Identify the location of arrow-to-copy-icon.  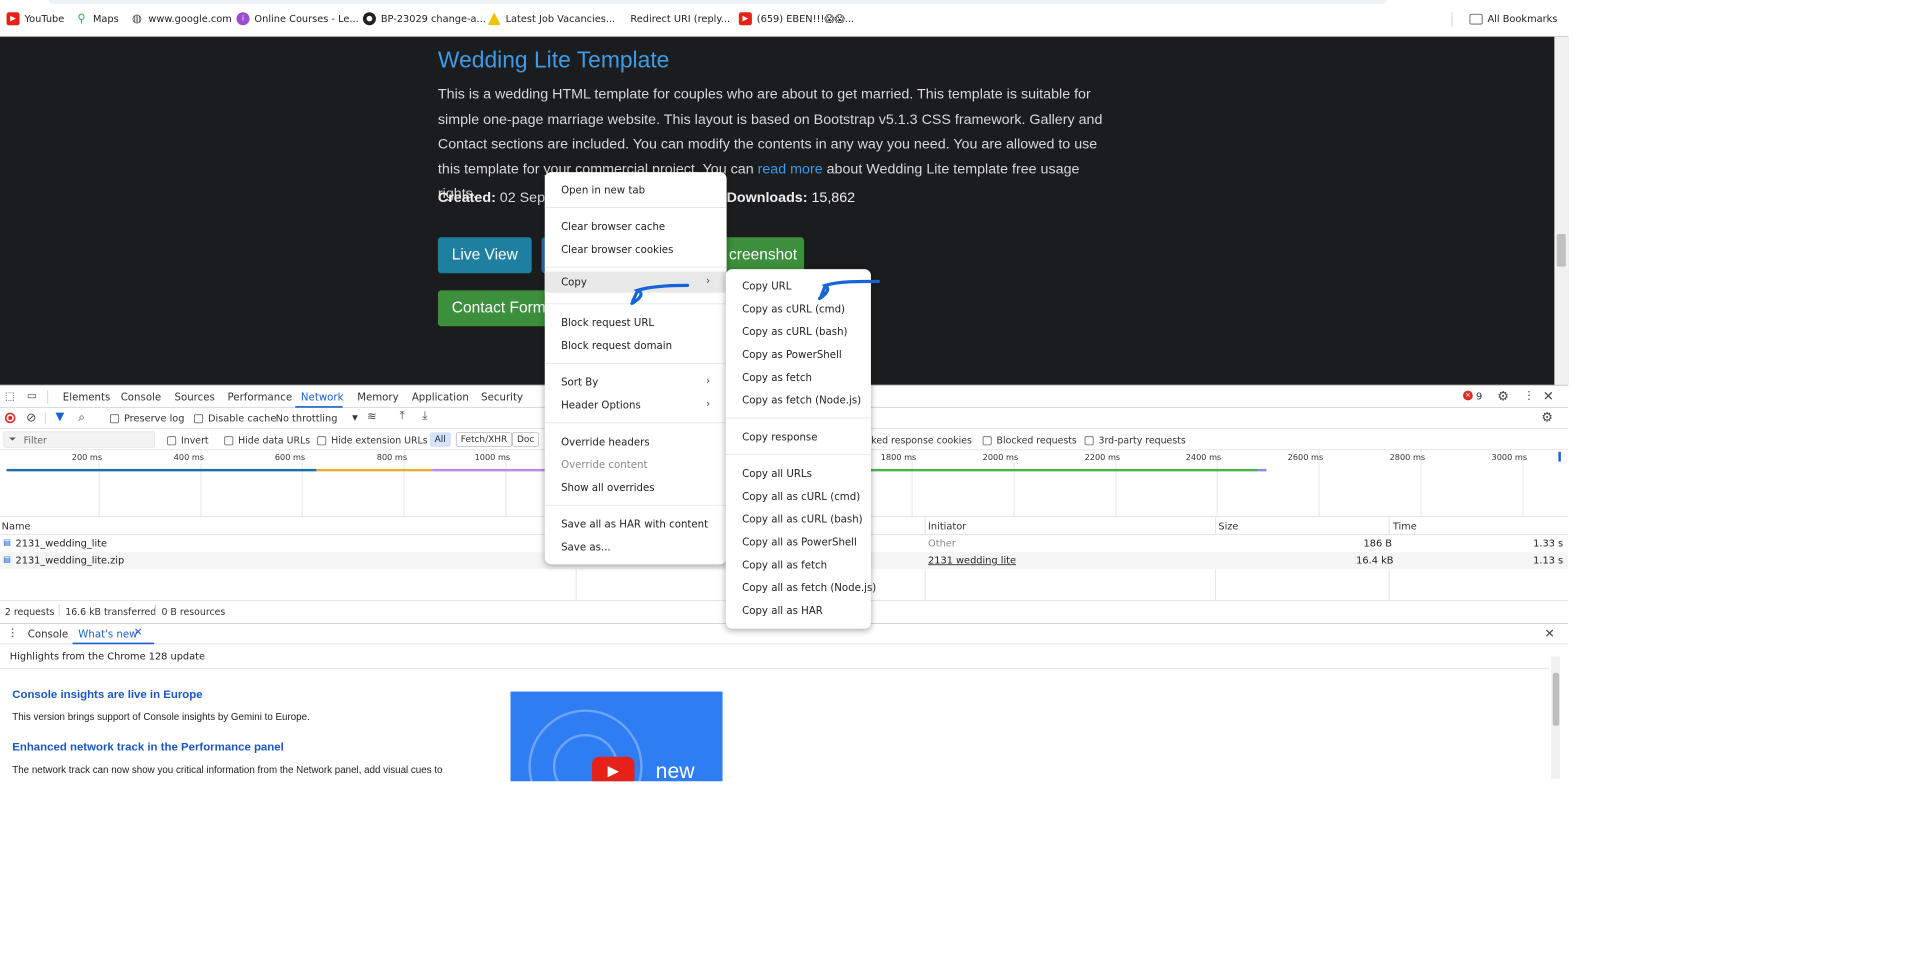
(660, 294).